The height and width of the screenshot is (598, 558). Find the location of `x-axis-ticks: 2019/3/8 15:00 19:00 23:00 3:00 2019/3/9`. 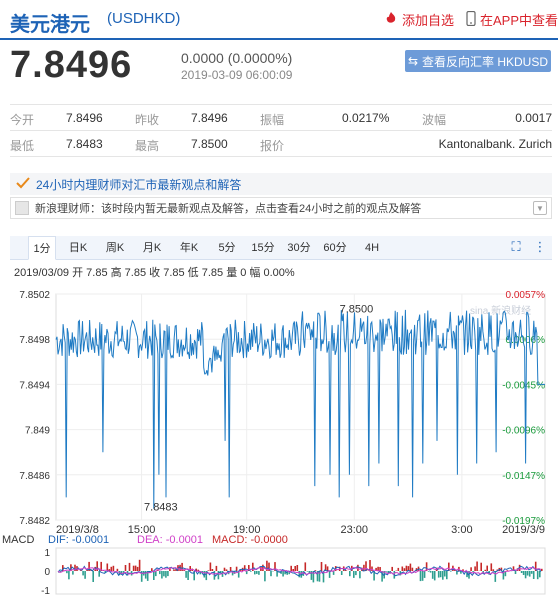

x-axis-ticks: 2019/3/8 15:00 19:00 23:00 3:00 2019/3/9 is located at coordinates (300, 530).